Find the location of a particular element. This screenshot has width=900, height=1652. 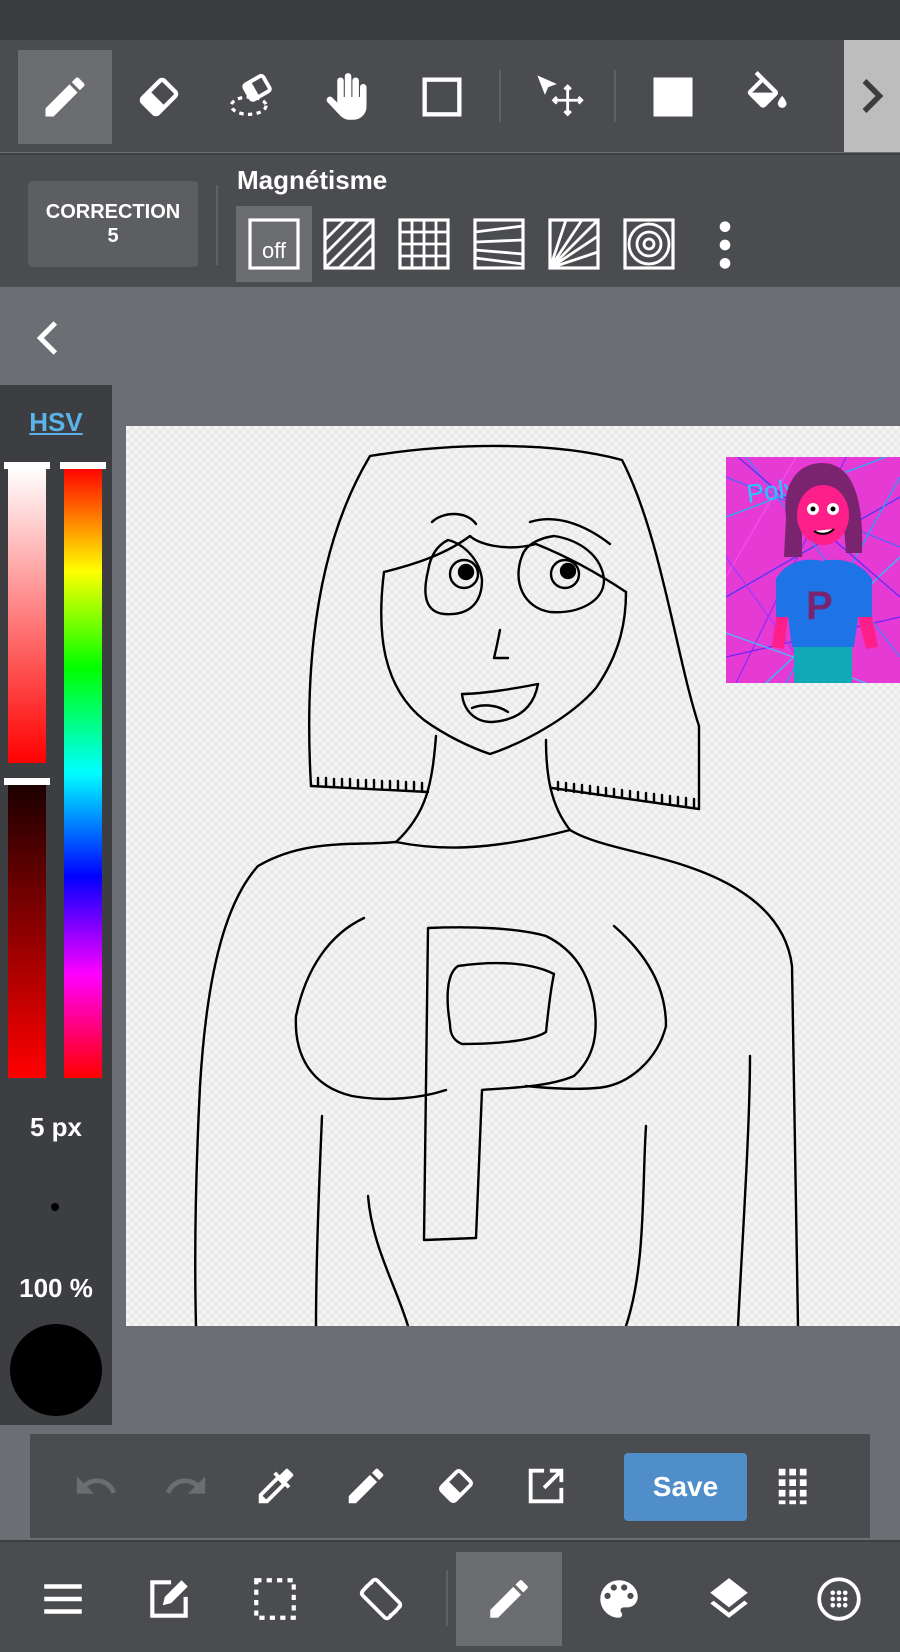

snap-off-label: off is located at coordinates (274, 250).